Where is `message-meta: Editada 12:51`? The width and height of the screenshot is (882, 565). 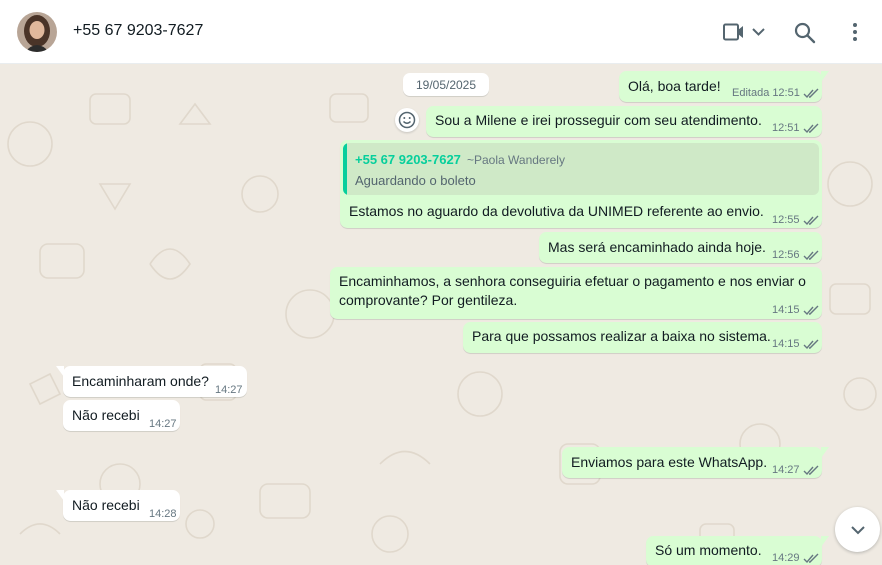
message-meta: Editada 12:51 is located at coordinates (775, 93).